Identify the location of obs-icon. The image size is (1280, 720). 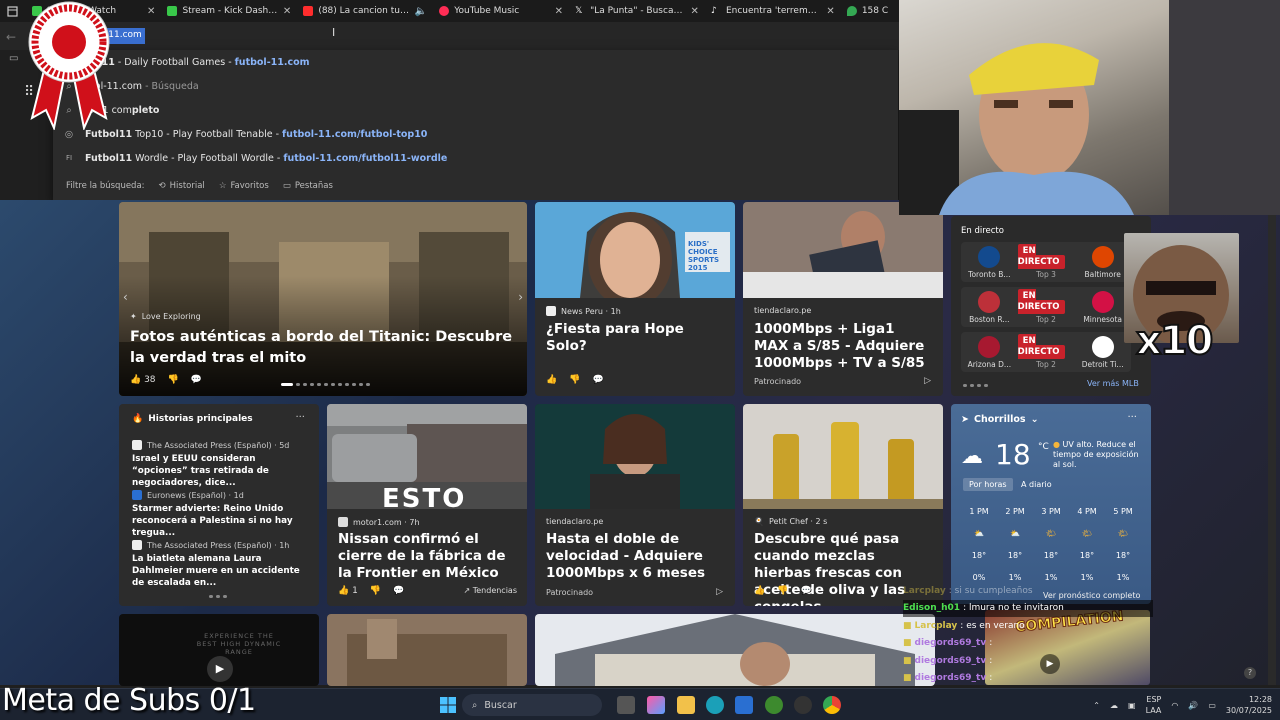
(803, 705).